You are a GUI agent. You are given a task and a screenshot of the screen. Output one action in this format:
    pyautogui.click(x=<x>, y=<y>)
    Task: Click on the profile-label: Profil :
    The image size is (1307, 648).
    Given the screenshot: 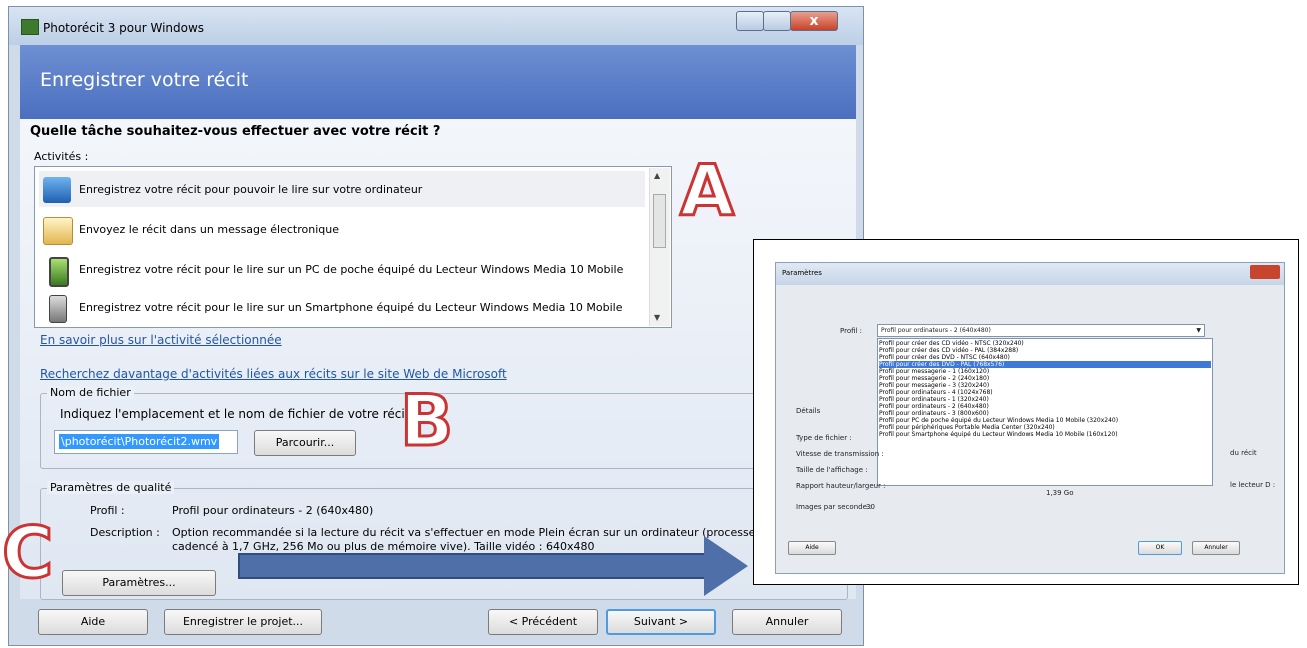 What is the action you would take?
    pyautogui.click(x=107, y=510)
    